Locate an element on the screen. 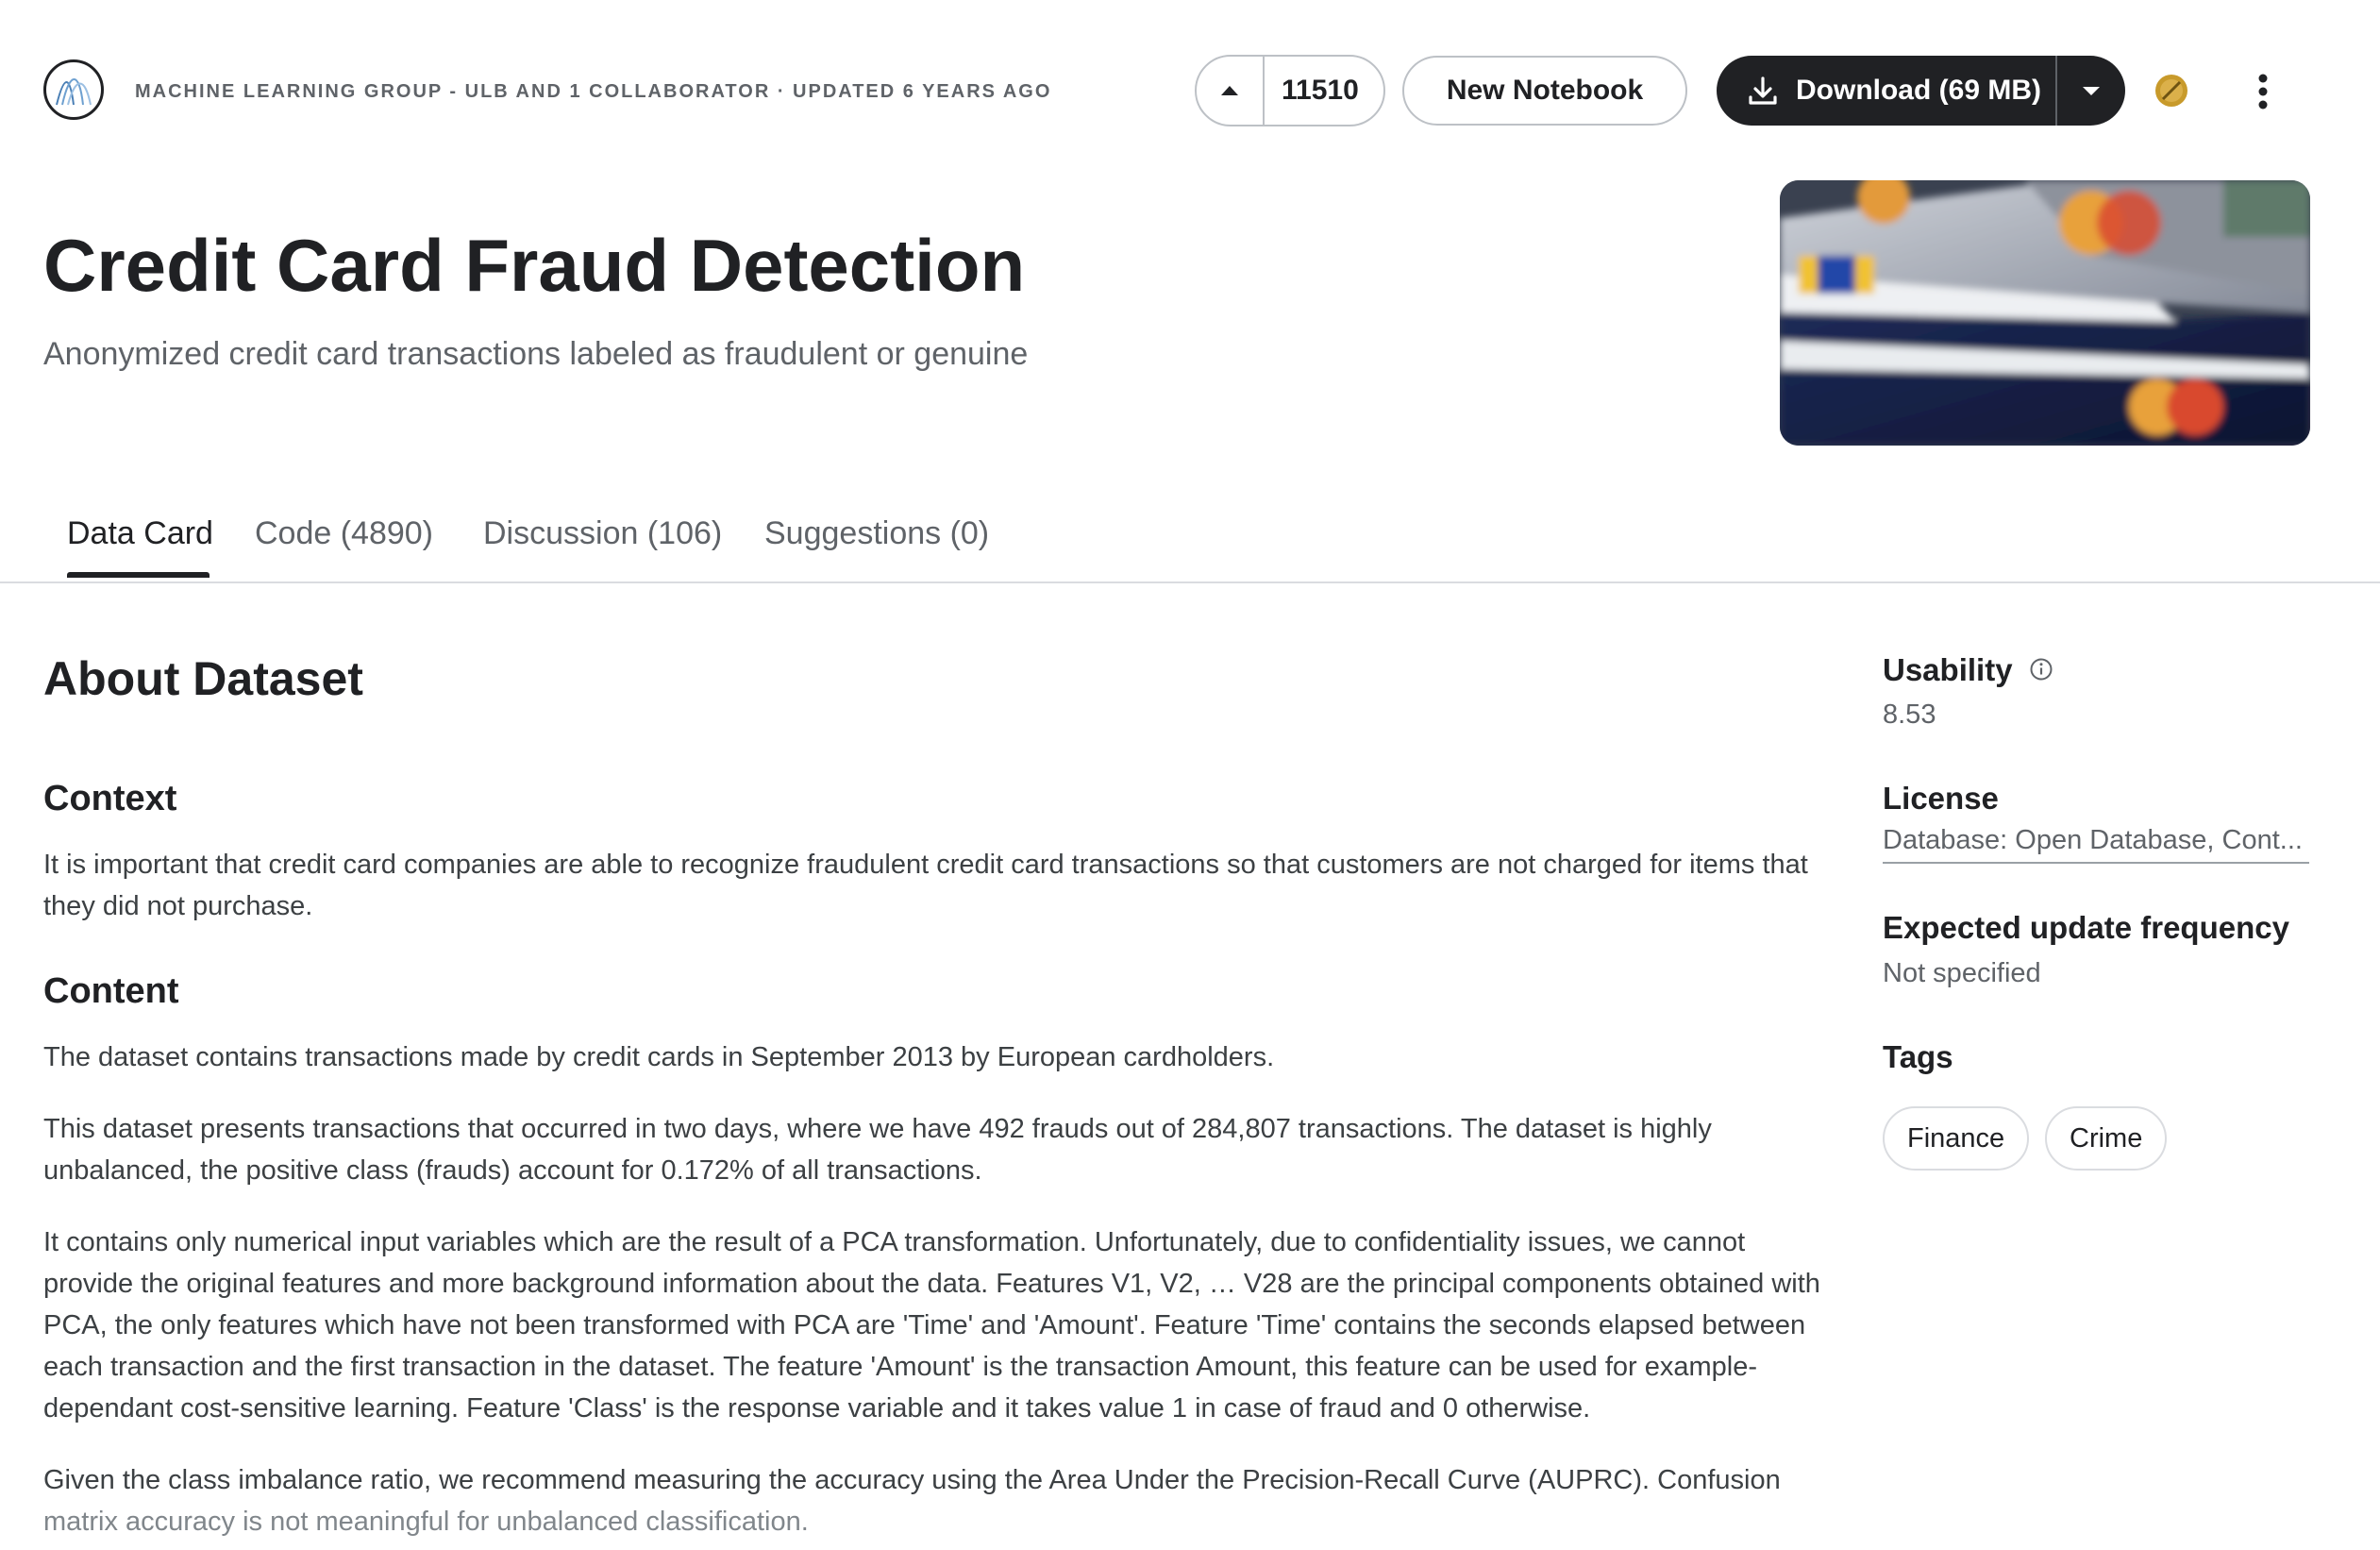 The width and height of the screenshot is (2380, 1550). chevron-down-icon is located at coordinates (2091, 91).